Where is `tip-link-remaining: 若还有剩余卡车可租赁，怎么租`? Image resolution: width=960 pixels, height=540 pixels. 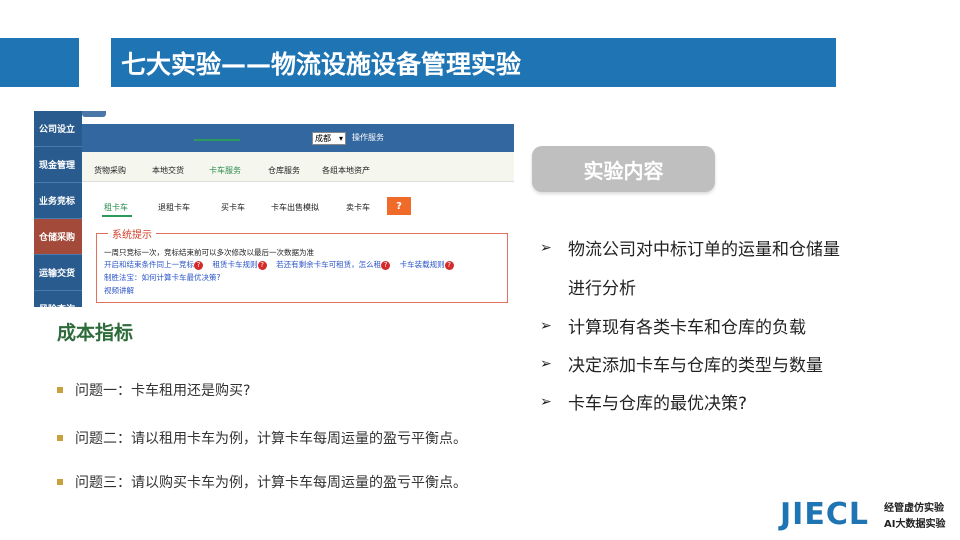 tip-link-remaining: 若还有剩余卡车可租赁，怎么租 is located at coordinates (328, 264).